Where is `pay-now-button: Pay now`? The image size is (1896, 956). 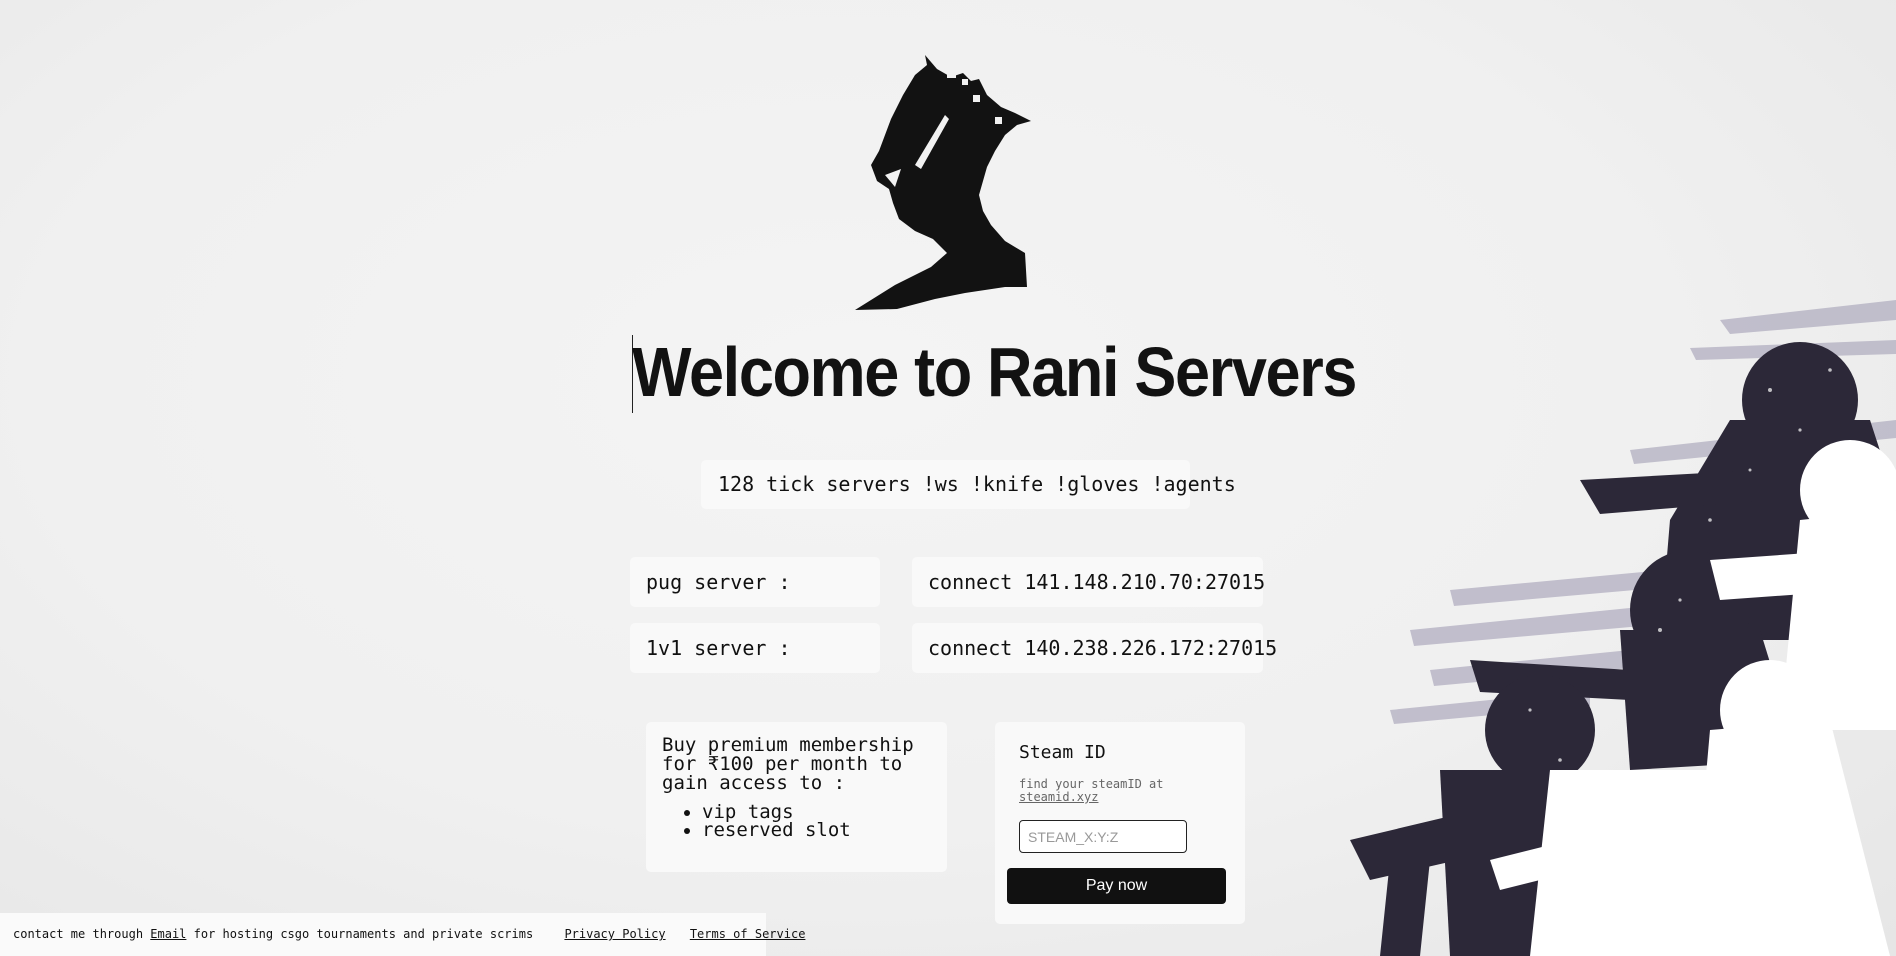 pay-now-button: Pay now is located at coordinates (1116, 886).